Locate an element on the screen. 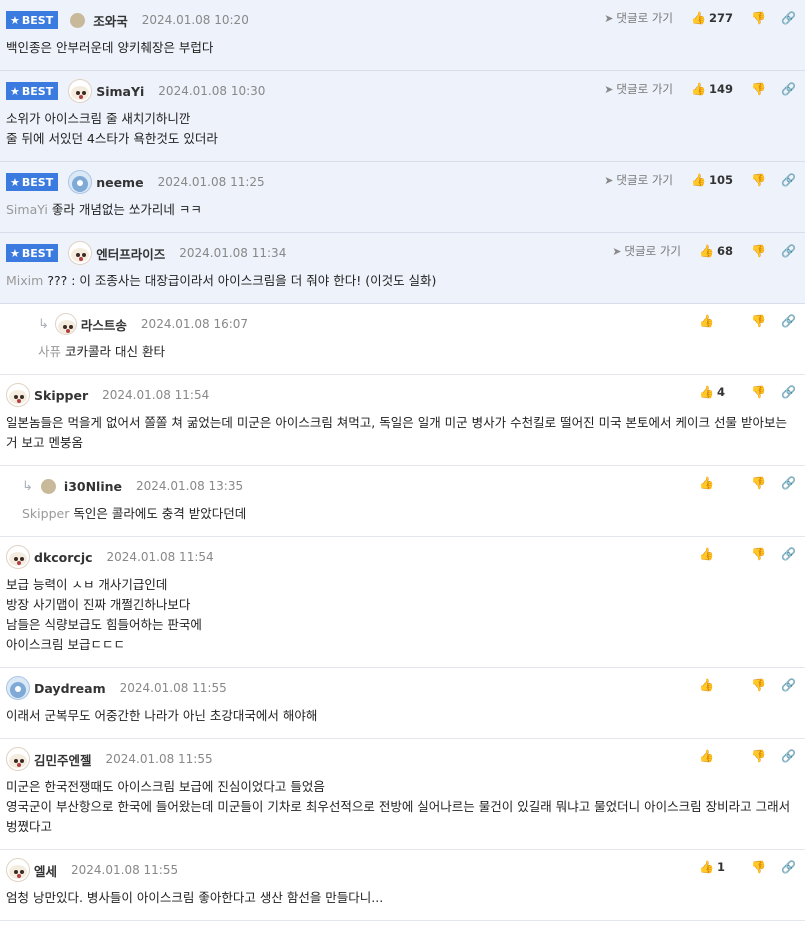 The image size is (805, 938). nickname: 엘세 is located at coordinates (45, 870).